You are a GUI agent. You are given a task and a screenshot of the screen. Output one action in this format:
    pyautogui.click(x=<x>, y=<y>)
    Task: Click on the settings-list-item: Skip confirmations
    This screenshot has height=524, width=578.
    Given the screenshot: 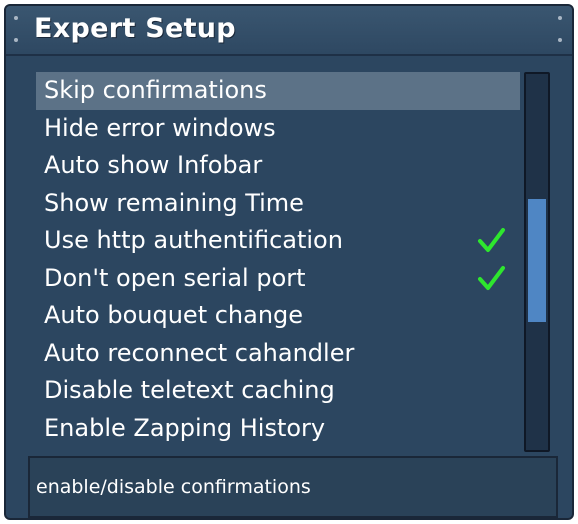 What is the action you would take?
    pyautogui.click(x=278, y=91)
    